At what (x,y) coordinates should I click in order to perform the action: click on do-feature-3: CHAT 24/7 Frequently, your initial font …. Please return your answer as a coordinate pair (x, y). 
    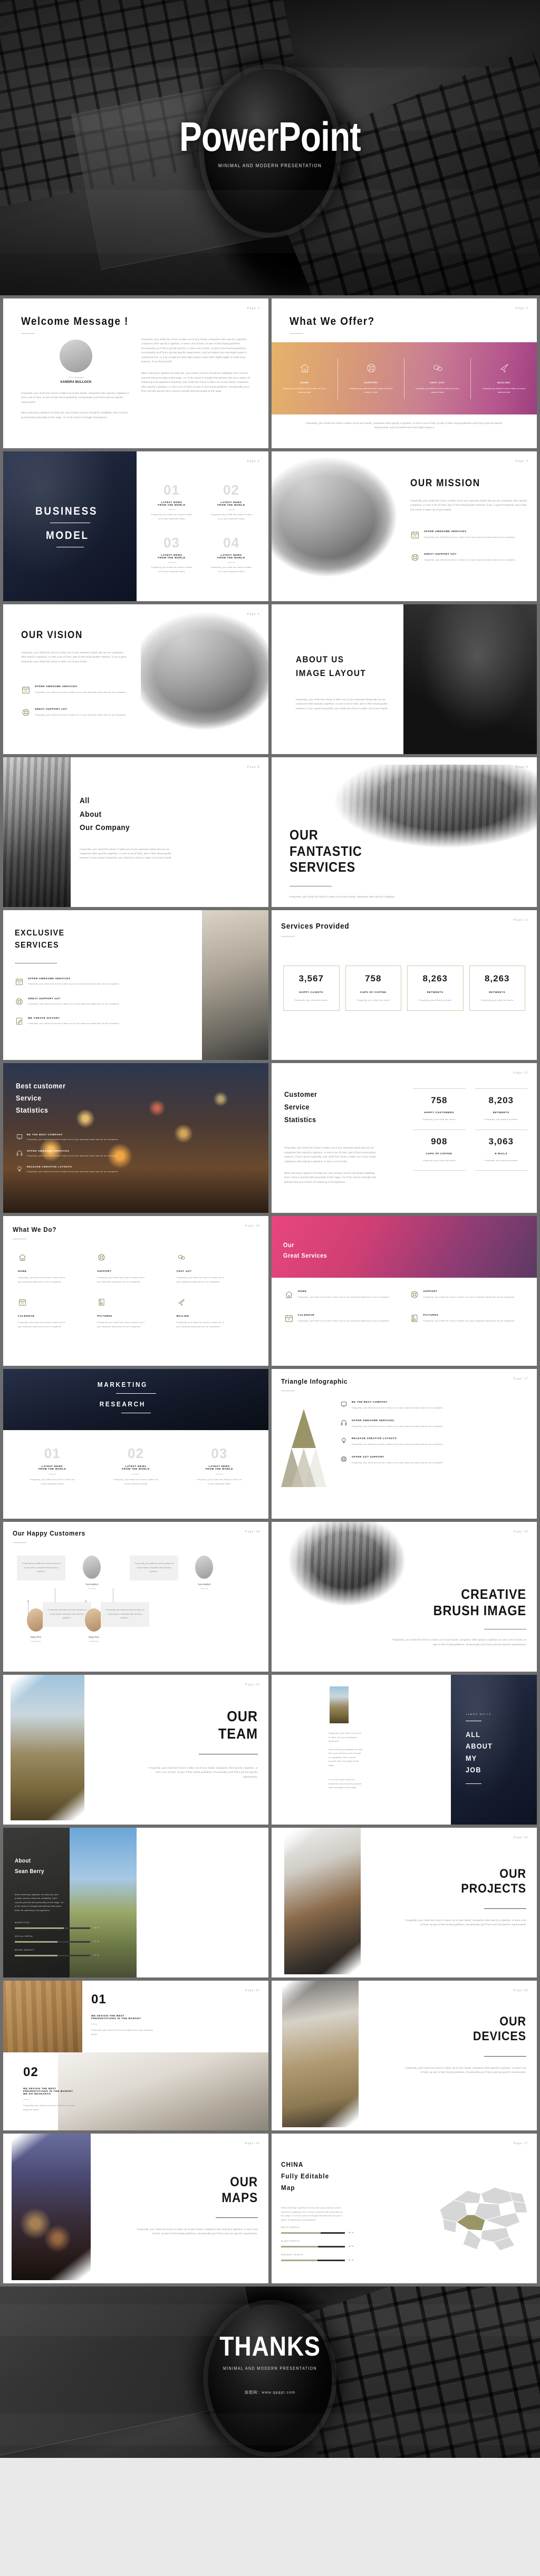
    Looking at the image, I should click on (217, 1268).